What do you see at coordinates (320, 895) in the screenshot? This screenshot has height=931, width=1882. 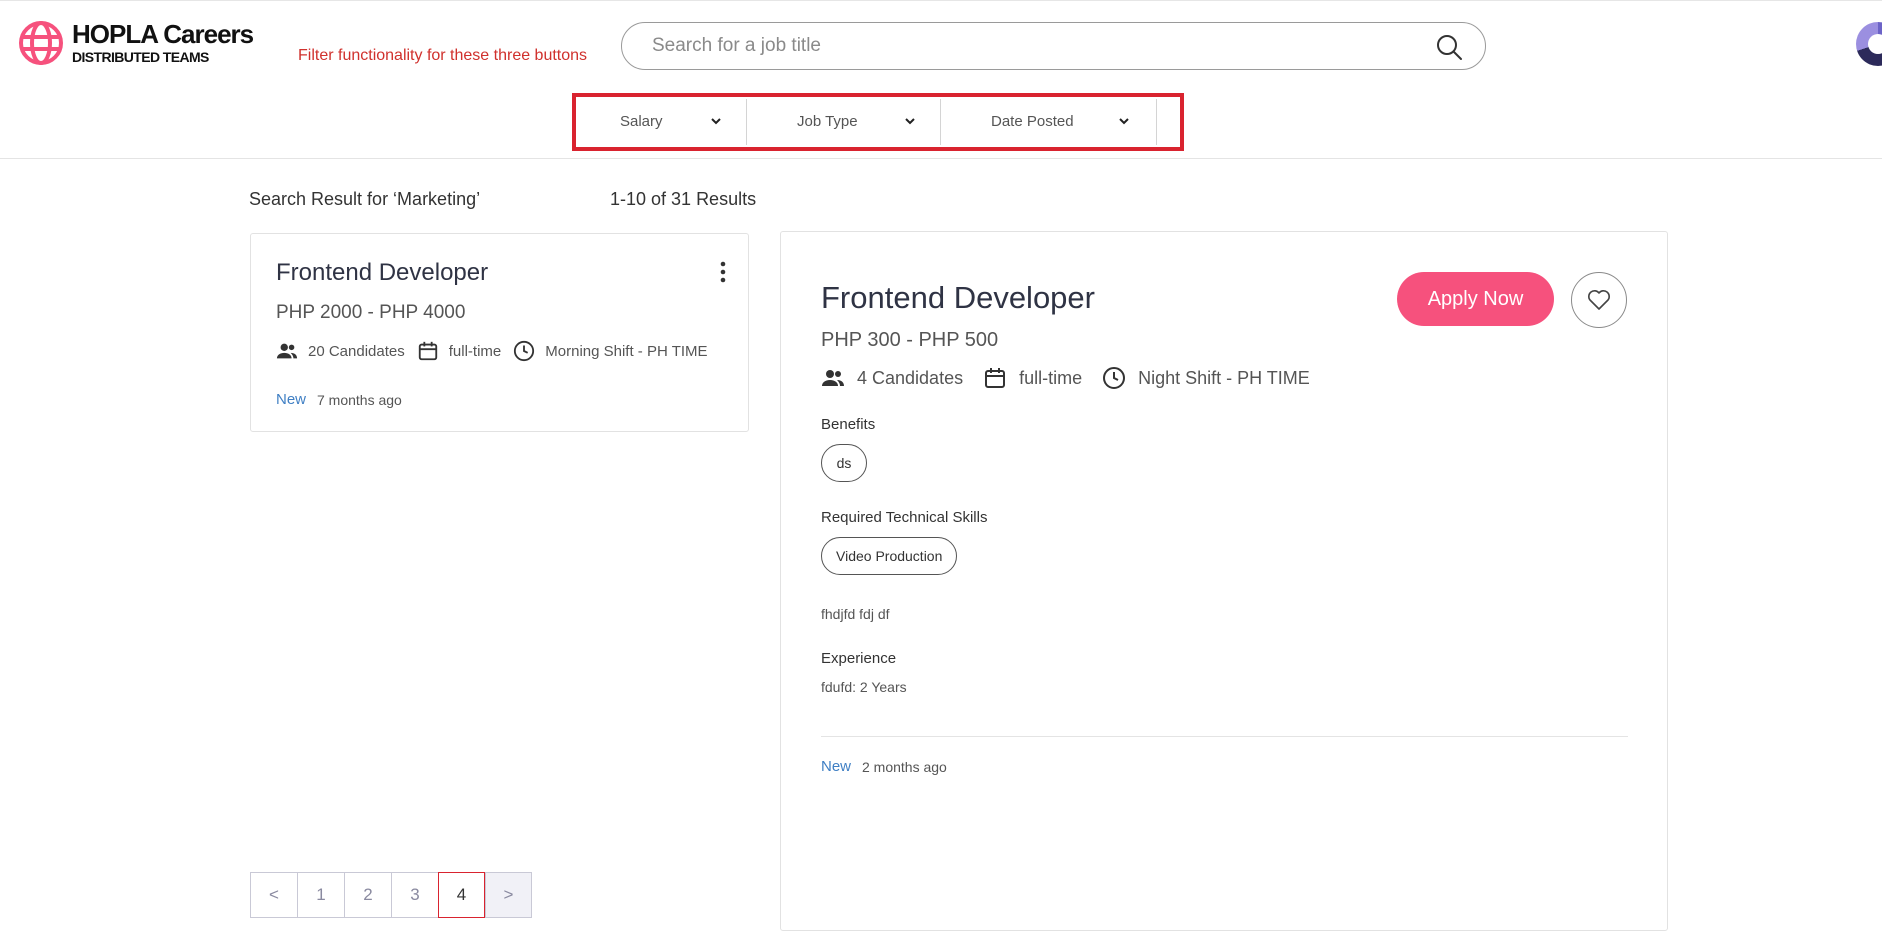 I see `page-1-button: 1` at bounding box center [320, 895].